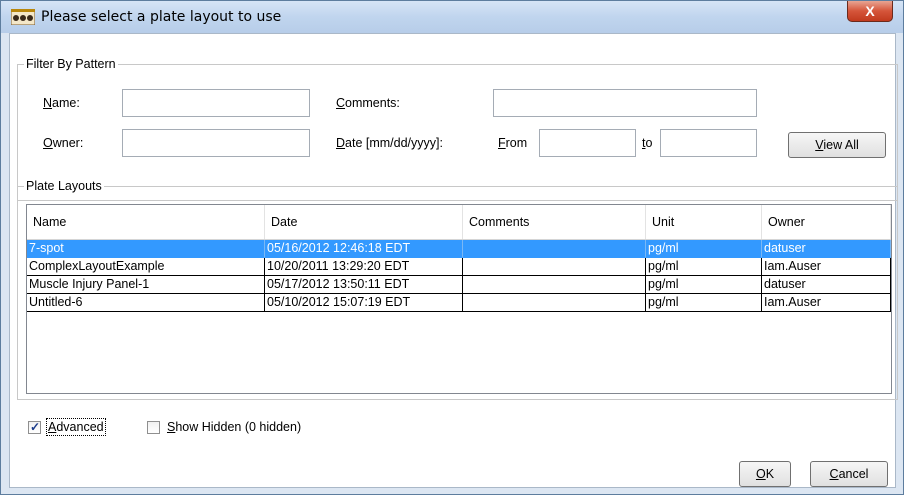  I want to click on cell-date: 05/10/2012 15:07:19 EDT, so click(364, 303).